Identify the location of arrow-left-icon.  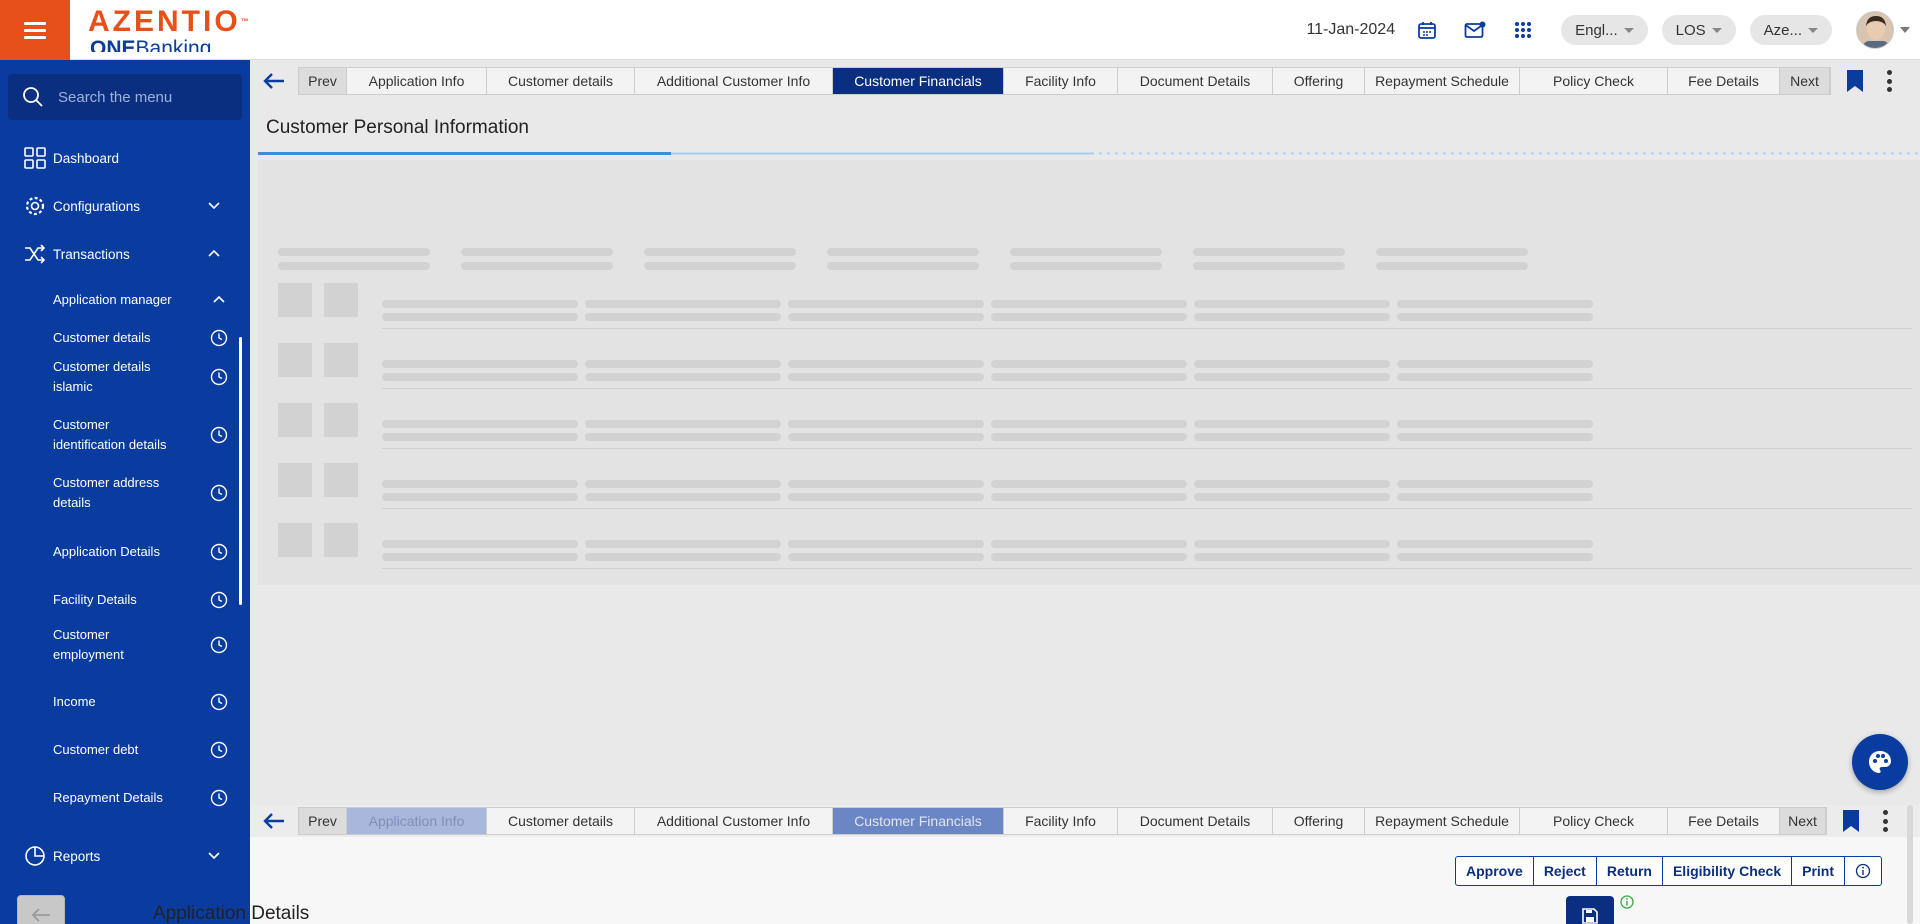
(273, 81).